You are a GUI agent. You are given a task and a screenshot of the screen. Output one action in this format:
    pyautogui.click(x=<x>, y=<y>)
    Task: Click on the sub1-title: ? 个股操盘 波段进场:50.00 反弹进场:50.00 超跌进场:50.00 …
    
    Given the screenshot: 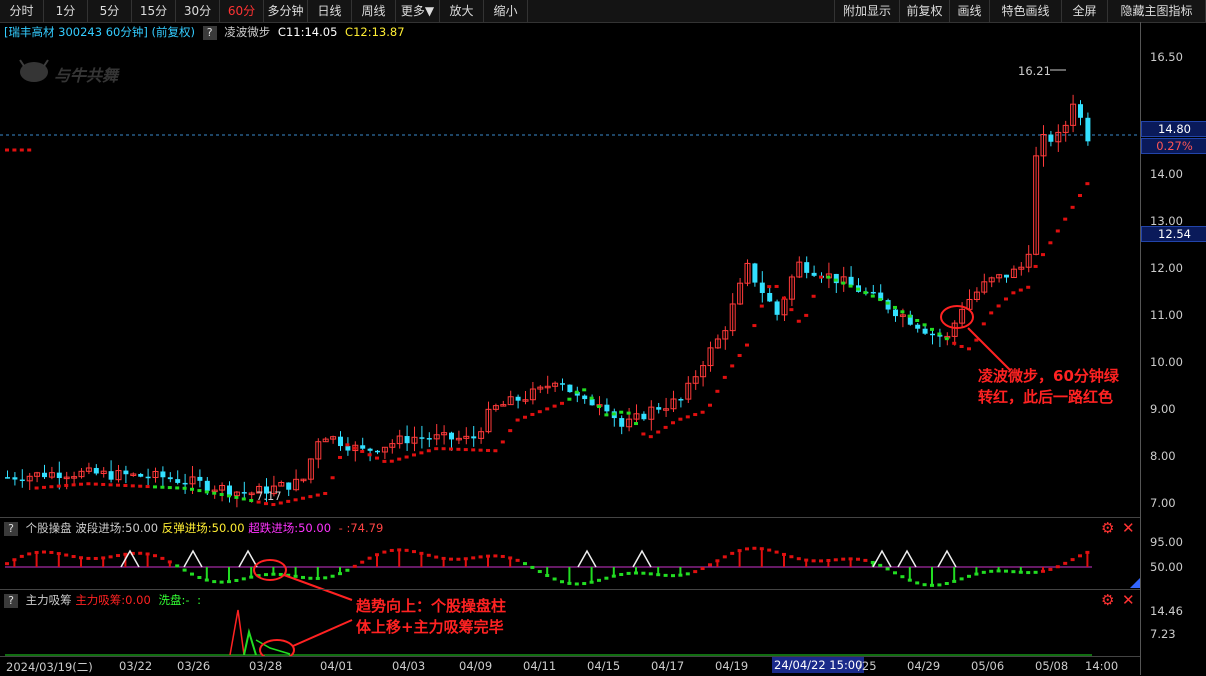 What is the action you would take?
    pyautogui.click(x=191, y=528)
    